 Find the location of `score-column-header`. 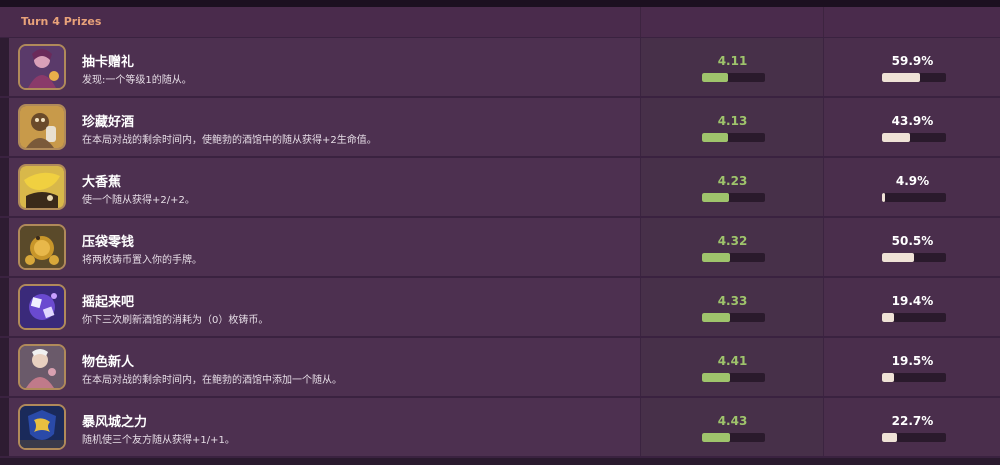

score-column-header is located at coordinates (732, 22).